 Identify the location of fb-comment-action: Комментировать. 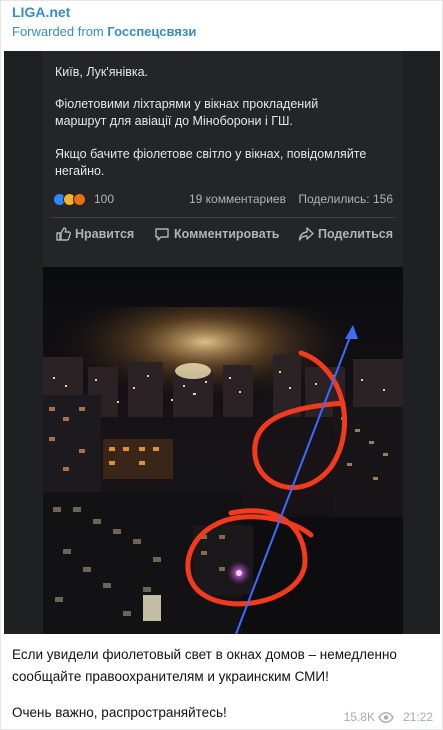
(216, 234).